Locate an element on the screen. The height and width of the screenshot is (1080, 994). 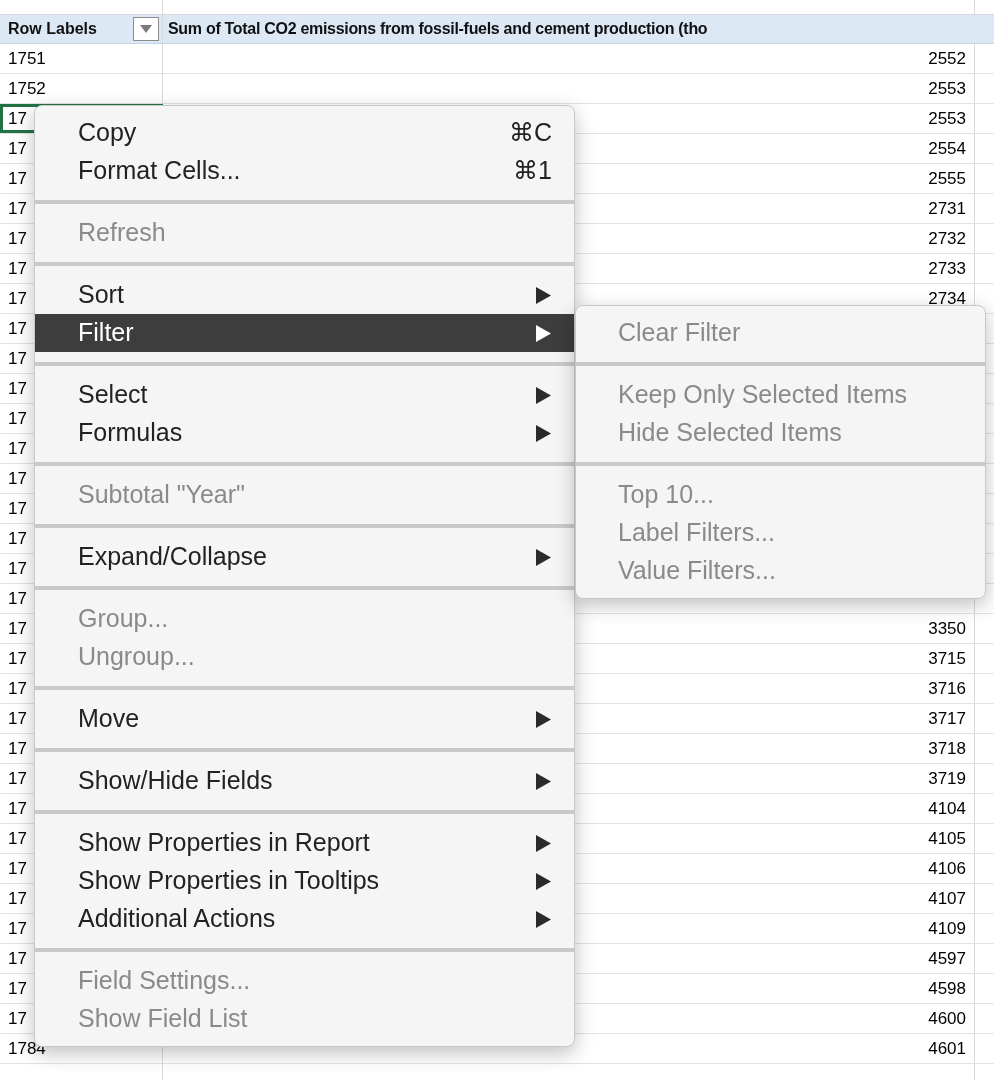
menu-item: Show Properties in Tooltips is located at coordinates (304, 881).